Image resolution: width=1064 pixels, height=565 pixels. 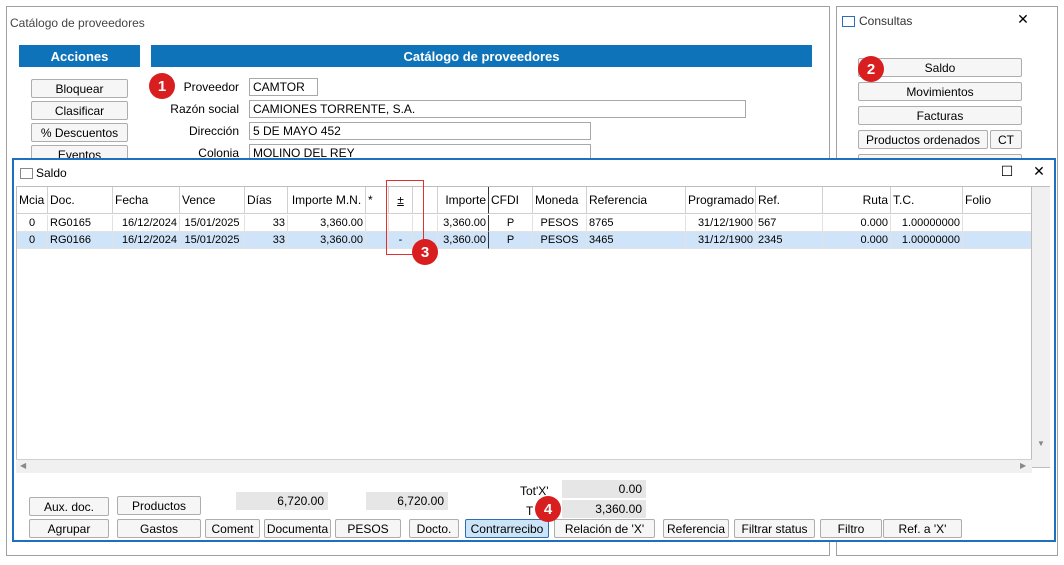 I want to click on facturas-button: Facturas, so click(x=940, y=115).